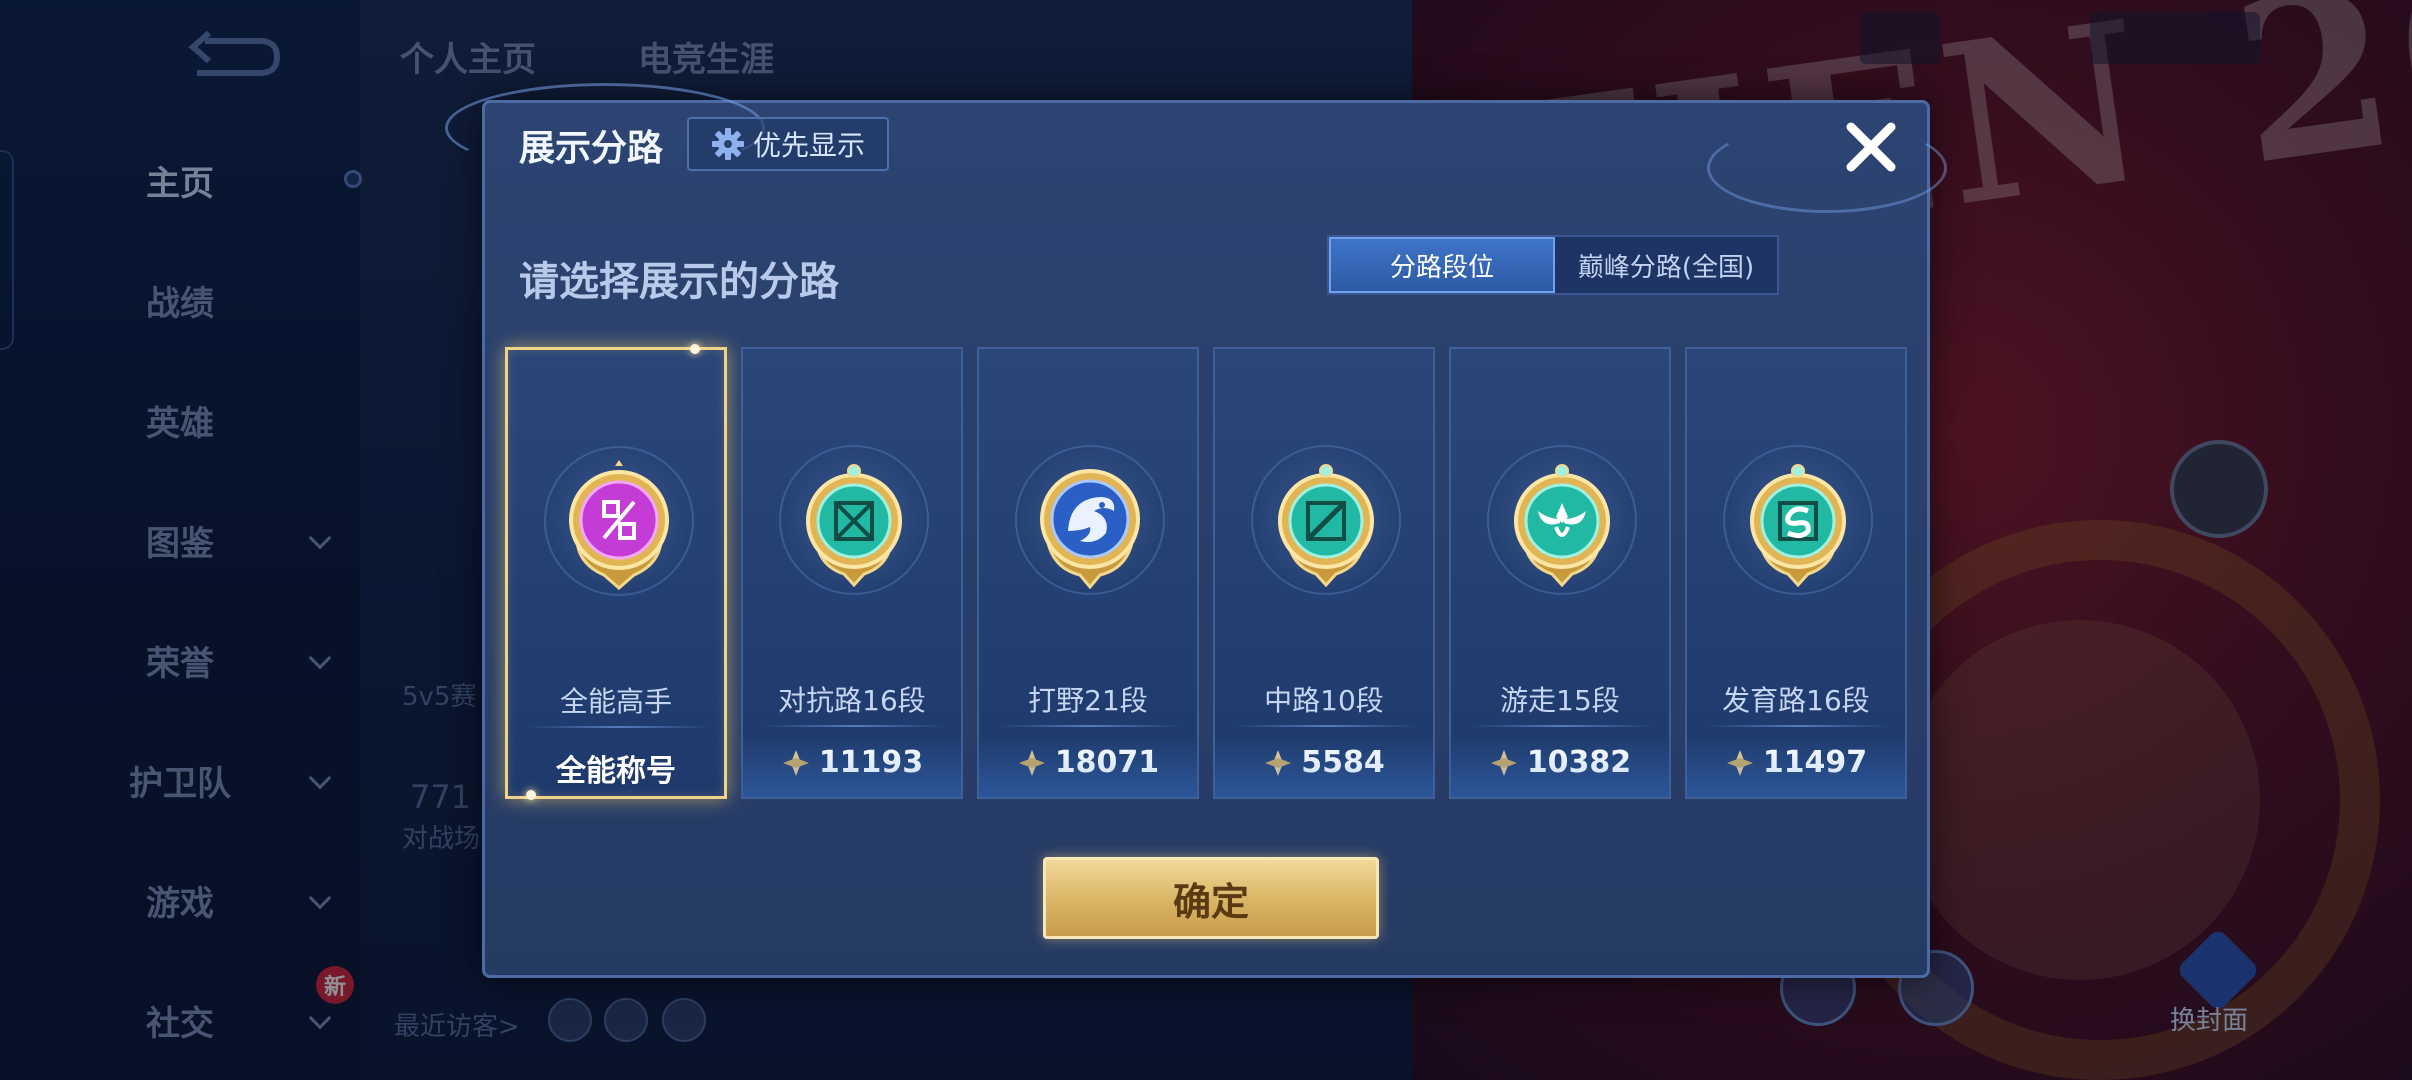  I want to click on close-button, so click(1871, 147).